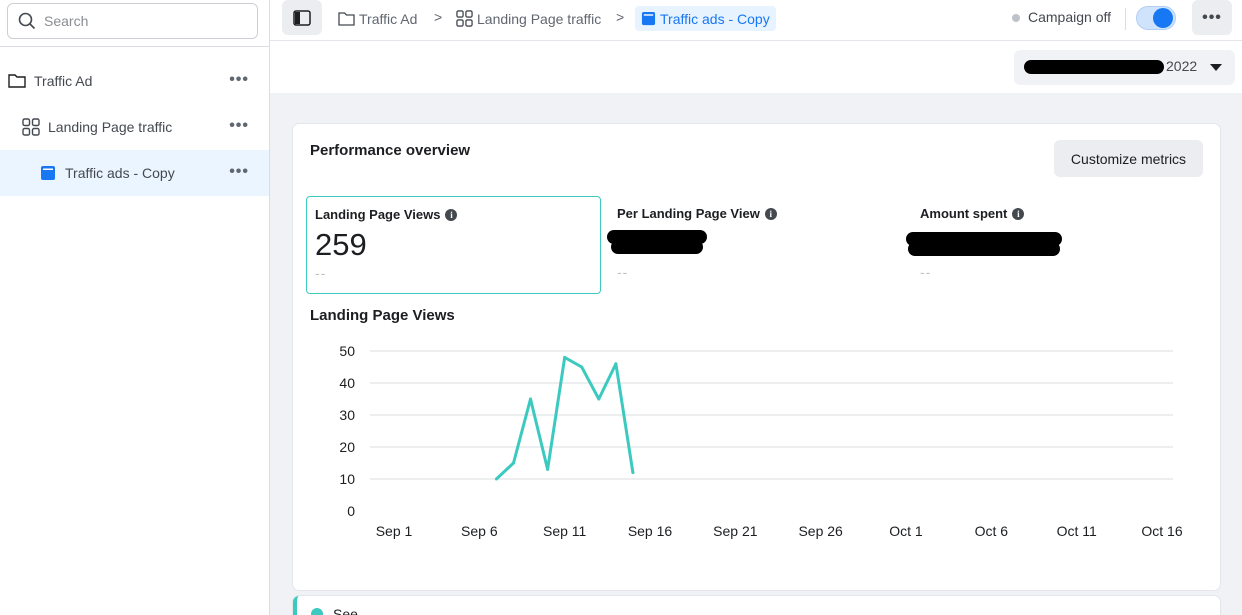 This screenshot has height=615, width=1242. What do you see at coordinates (144, 21) in the screenshot?
I see `search-input` at bounding box center [144, 21].